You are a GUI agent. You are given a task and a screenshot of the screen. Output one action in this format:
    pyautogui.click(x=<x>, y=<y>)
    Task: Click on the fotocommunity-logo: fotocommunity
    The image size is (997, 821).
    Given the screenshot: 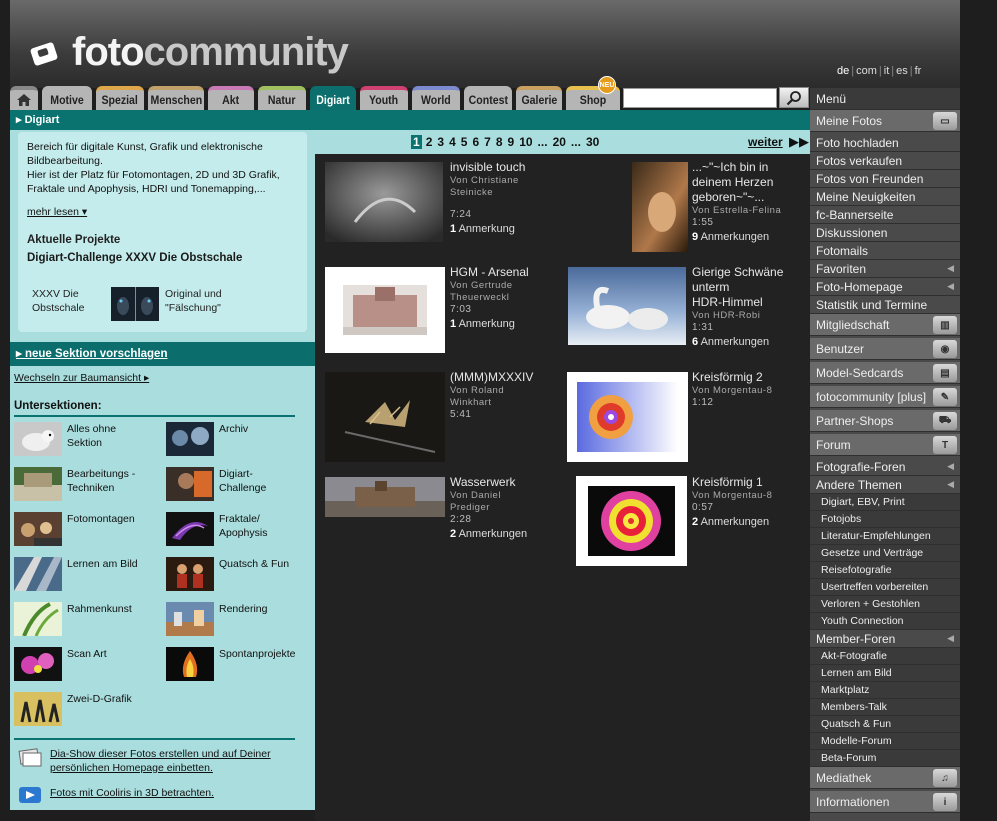 What is the action you would take?
    pyautogui.click(x=189, y=52)
    